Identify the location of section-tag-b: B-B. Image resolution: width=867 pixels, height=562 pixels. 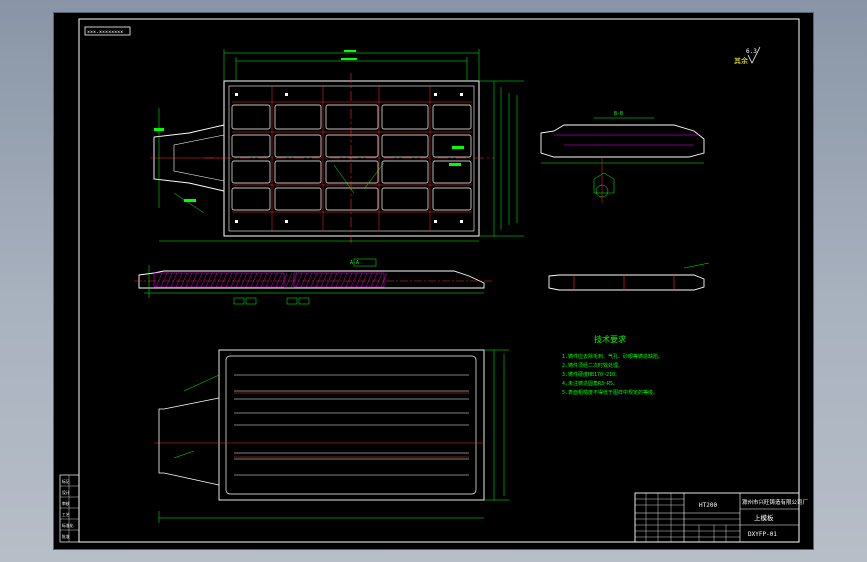
(618, 114).